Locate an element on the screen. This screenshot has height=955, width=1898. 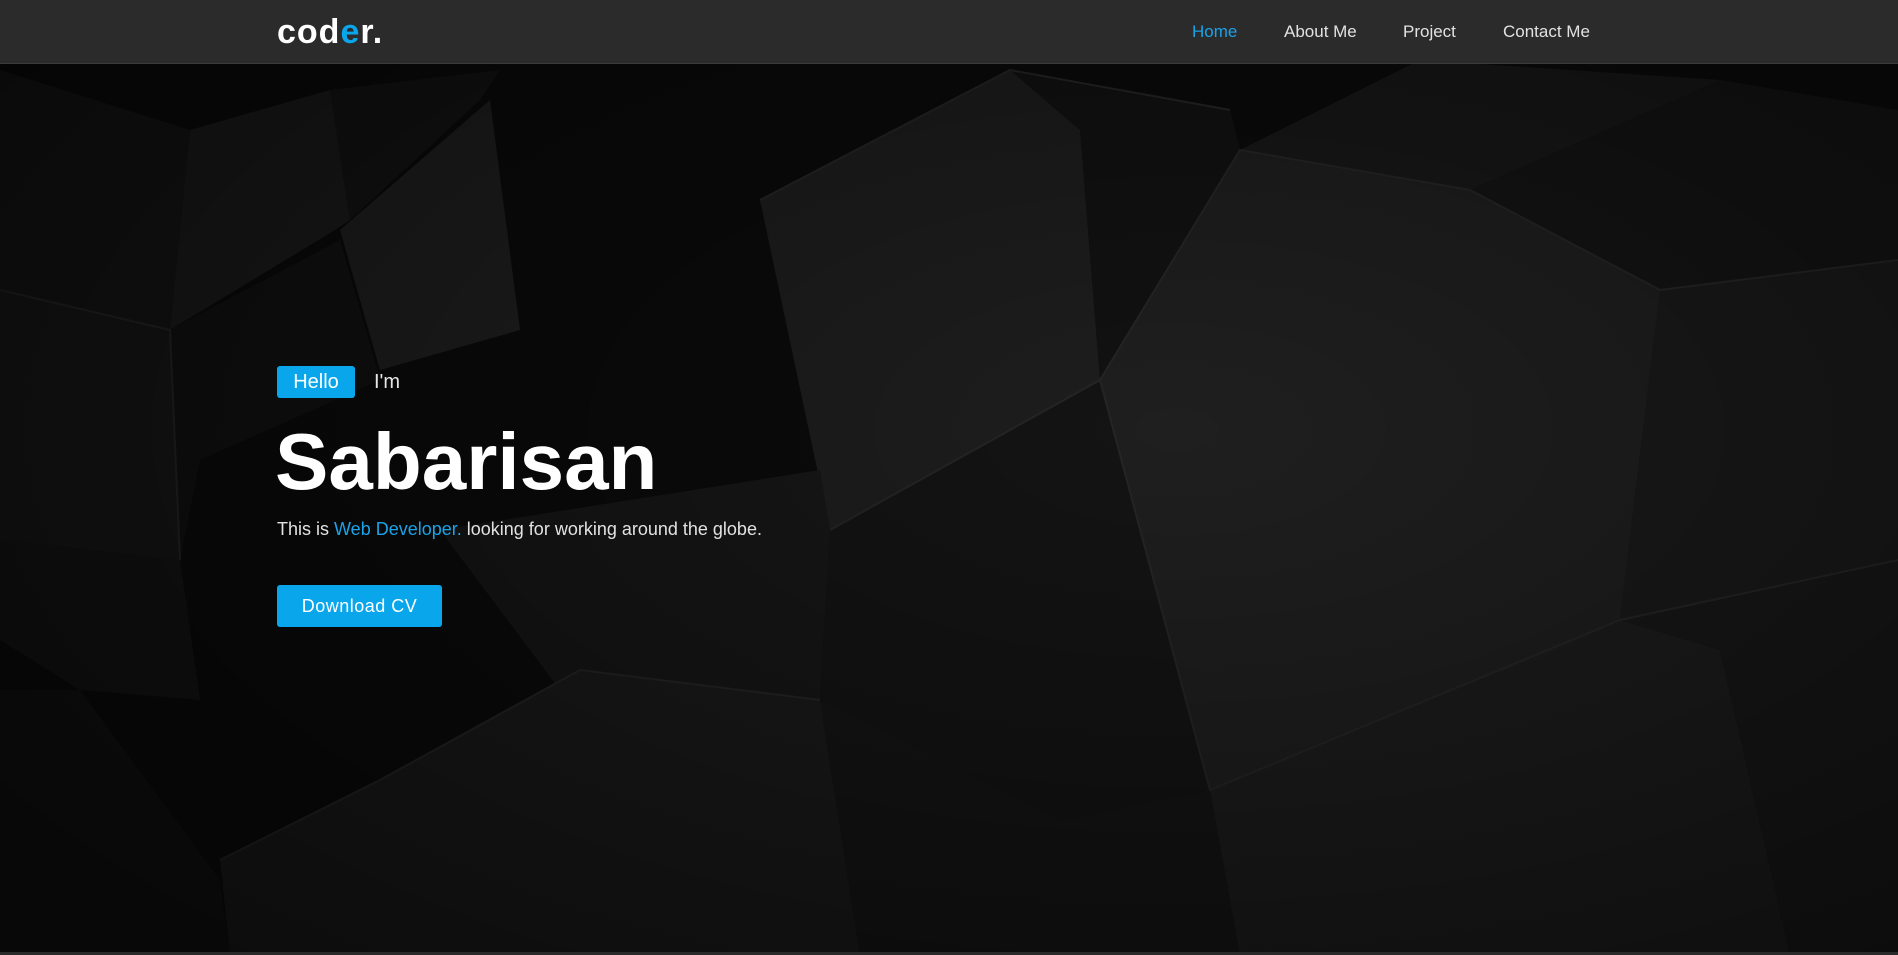
nav-links: Home About Me Project Contact Me is located at coordinates (949, 32).